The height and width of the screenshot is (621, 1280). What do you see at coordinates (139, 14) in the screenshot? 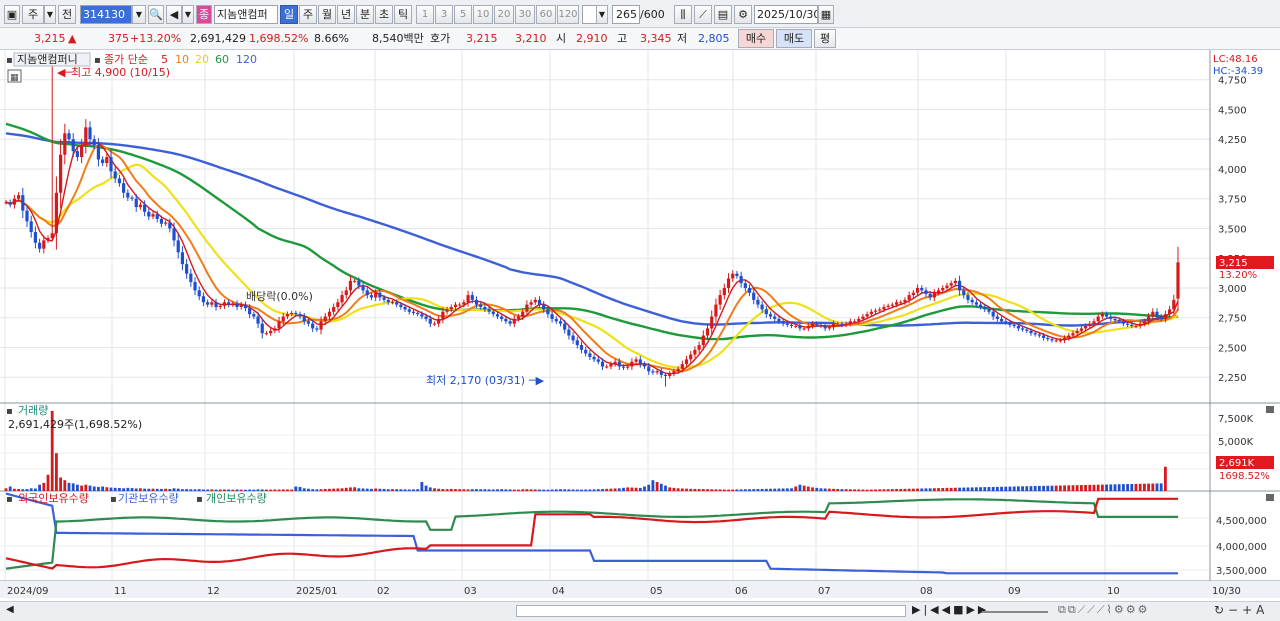
I see `code-dropdown-icon: ▼` at bounding box center [139, 14].